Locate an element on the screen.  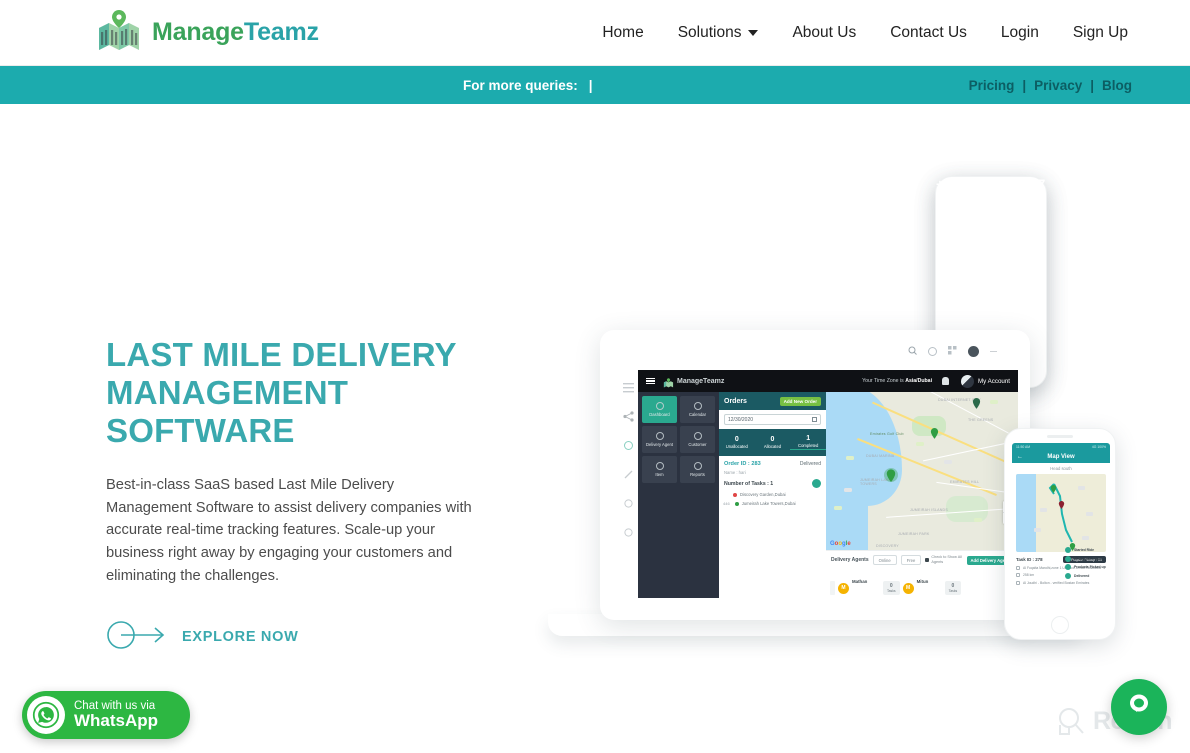
my-account-button: My Account is located at coordinates (985, 381).